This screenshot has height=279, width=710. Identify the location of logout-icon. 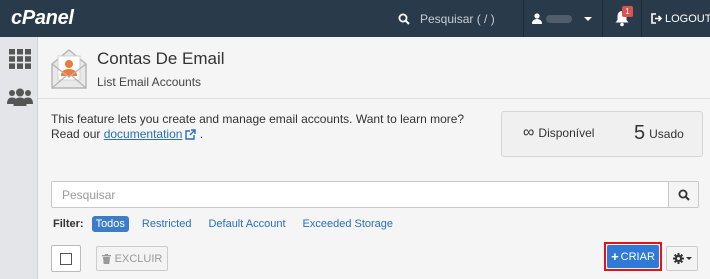
(656, 18).